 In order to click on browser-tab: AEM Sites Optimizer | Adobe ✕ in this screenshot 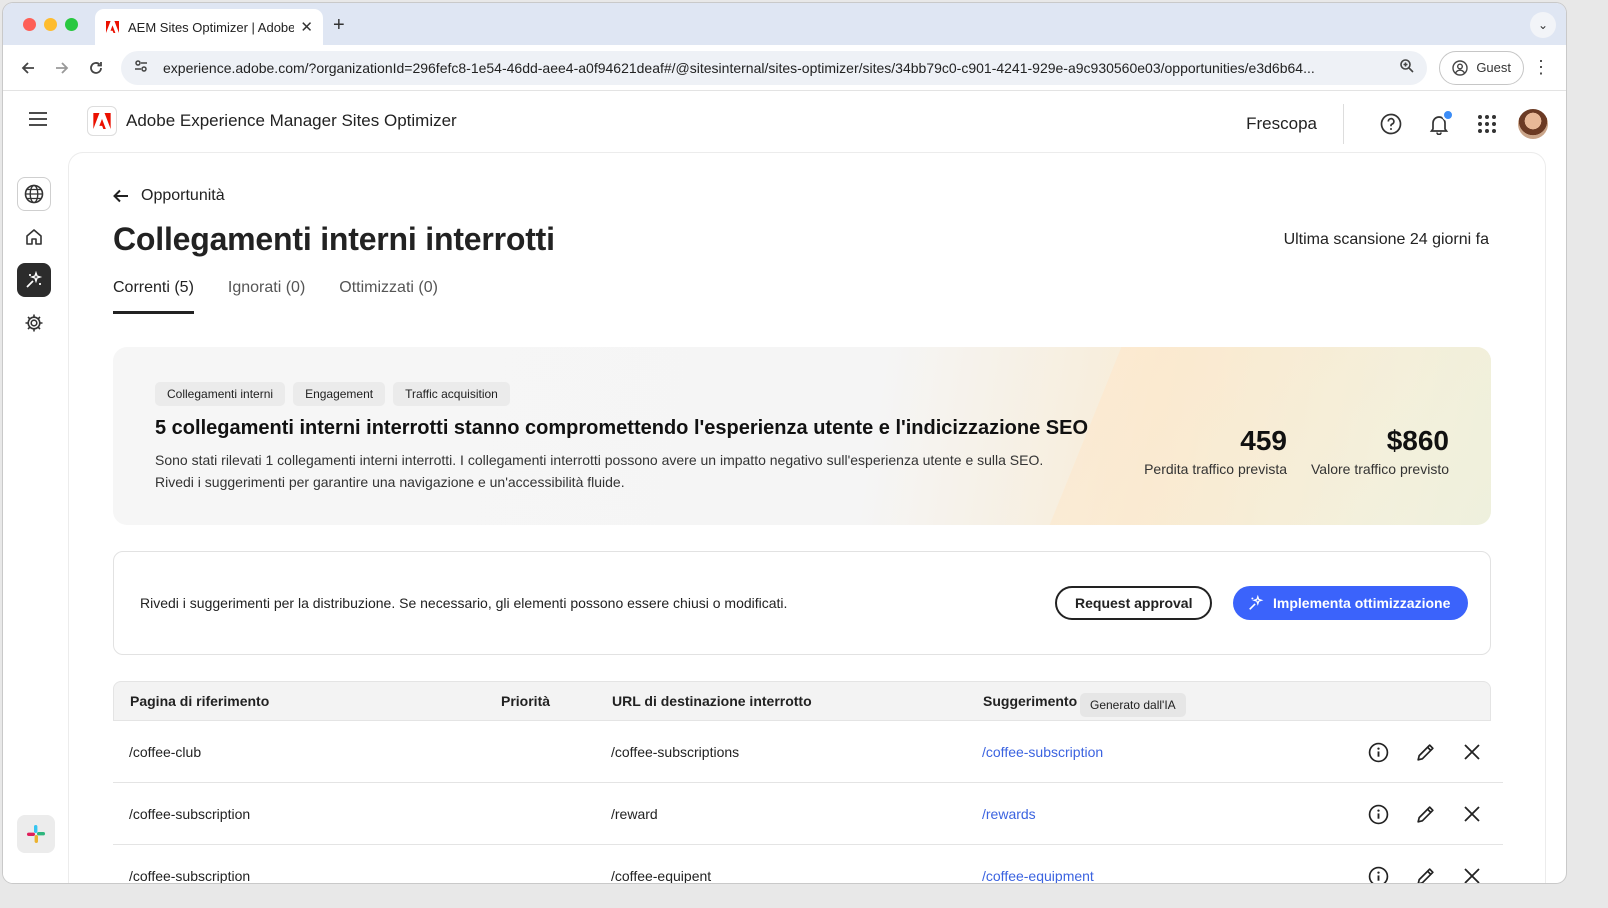, I will do `click(209, 27)`.